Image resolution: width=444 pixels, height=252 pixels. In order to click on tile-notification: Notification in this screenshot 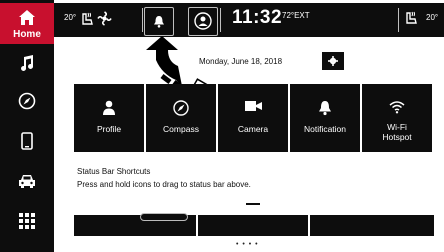, I will do `click(325, 118)`.